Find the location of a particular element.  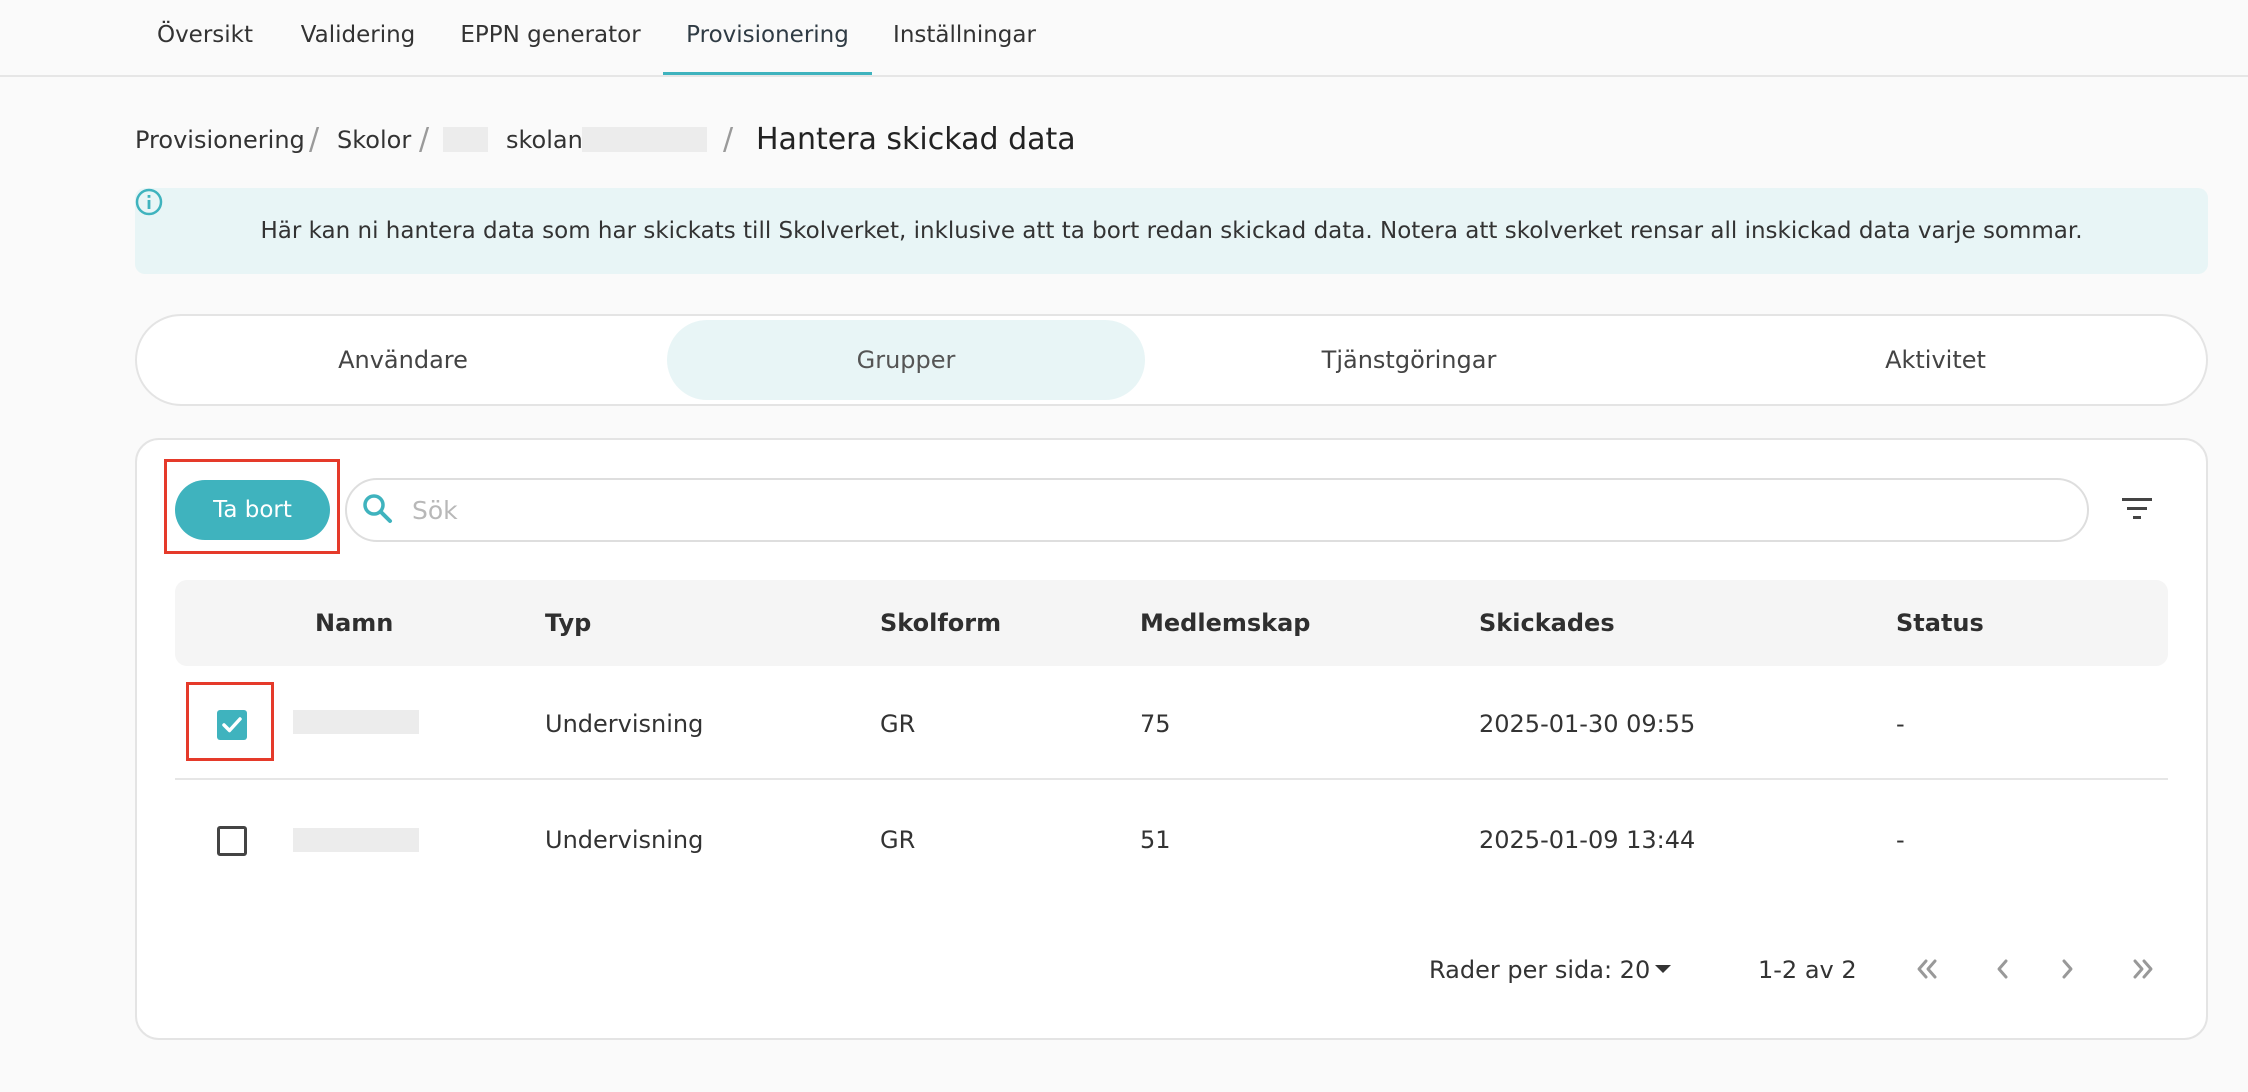

row-checkbox-unchecked is located at coordinates (232, 841).